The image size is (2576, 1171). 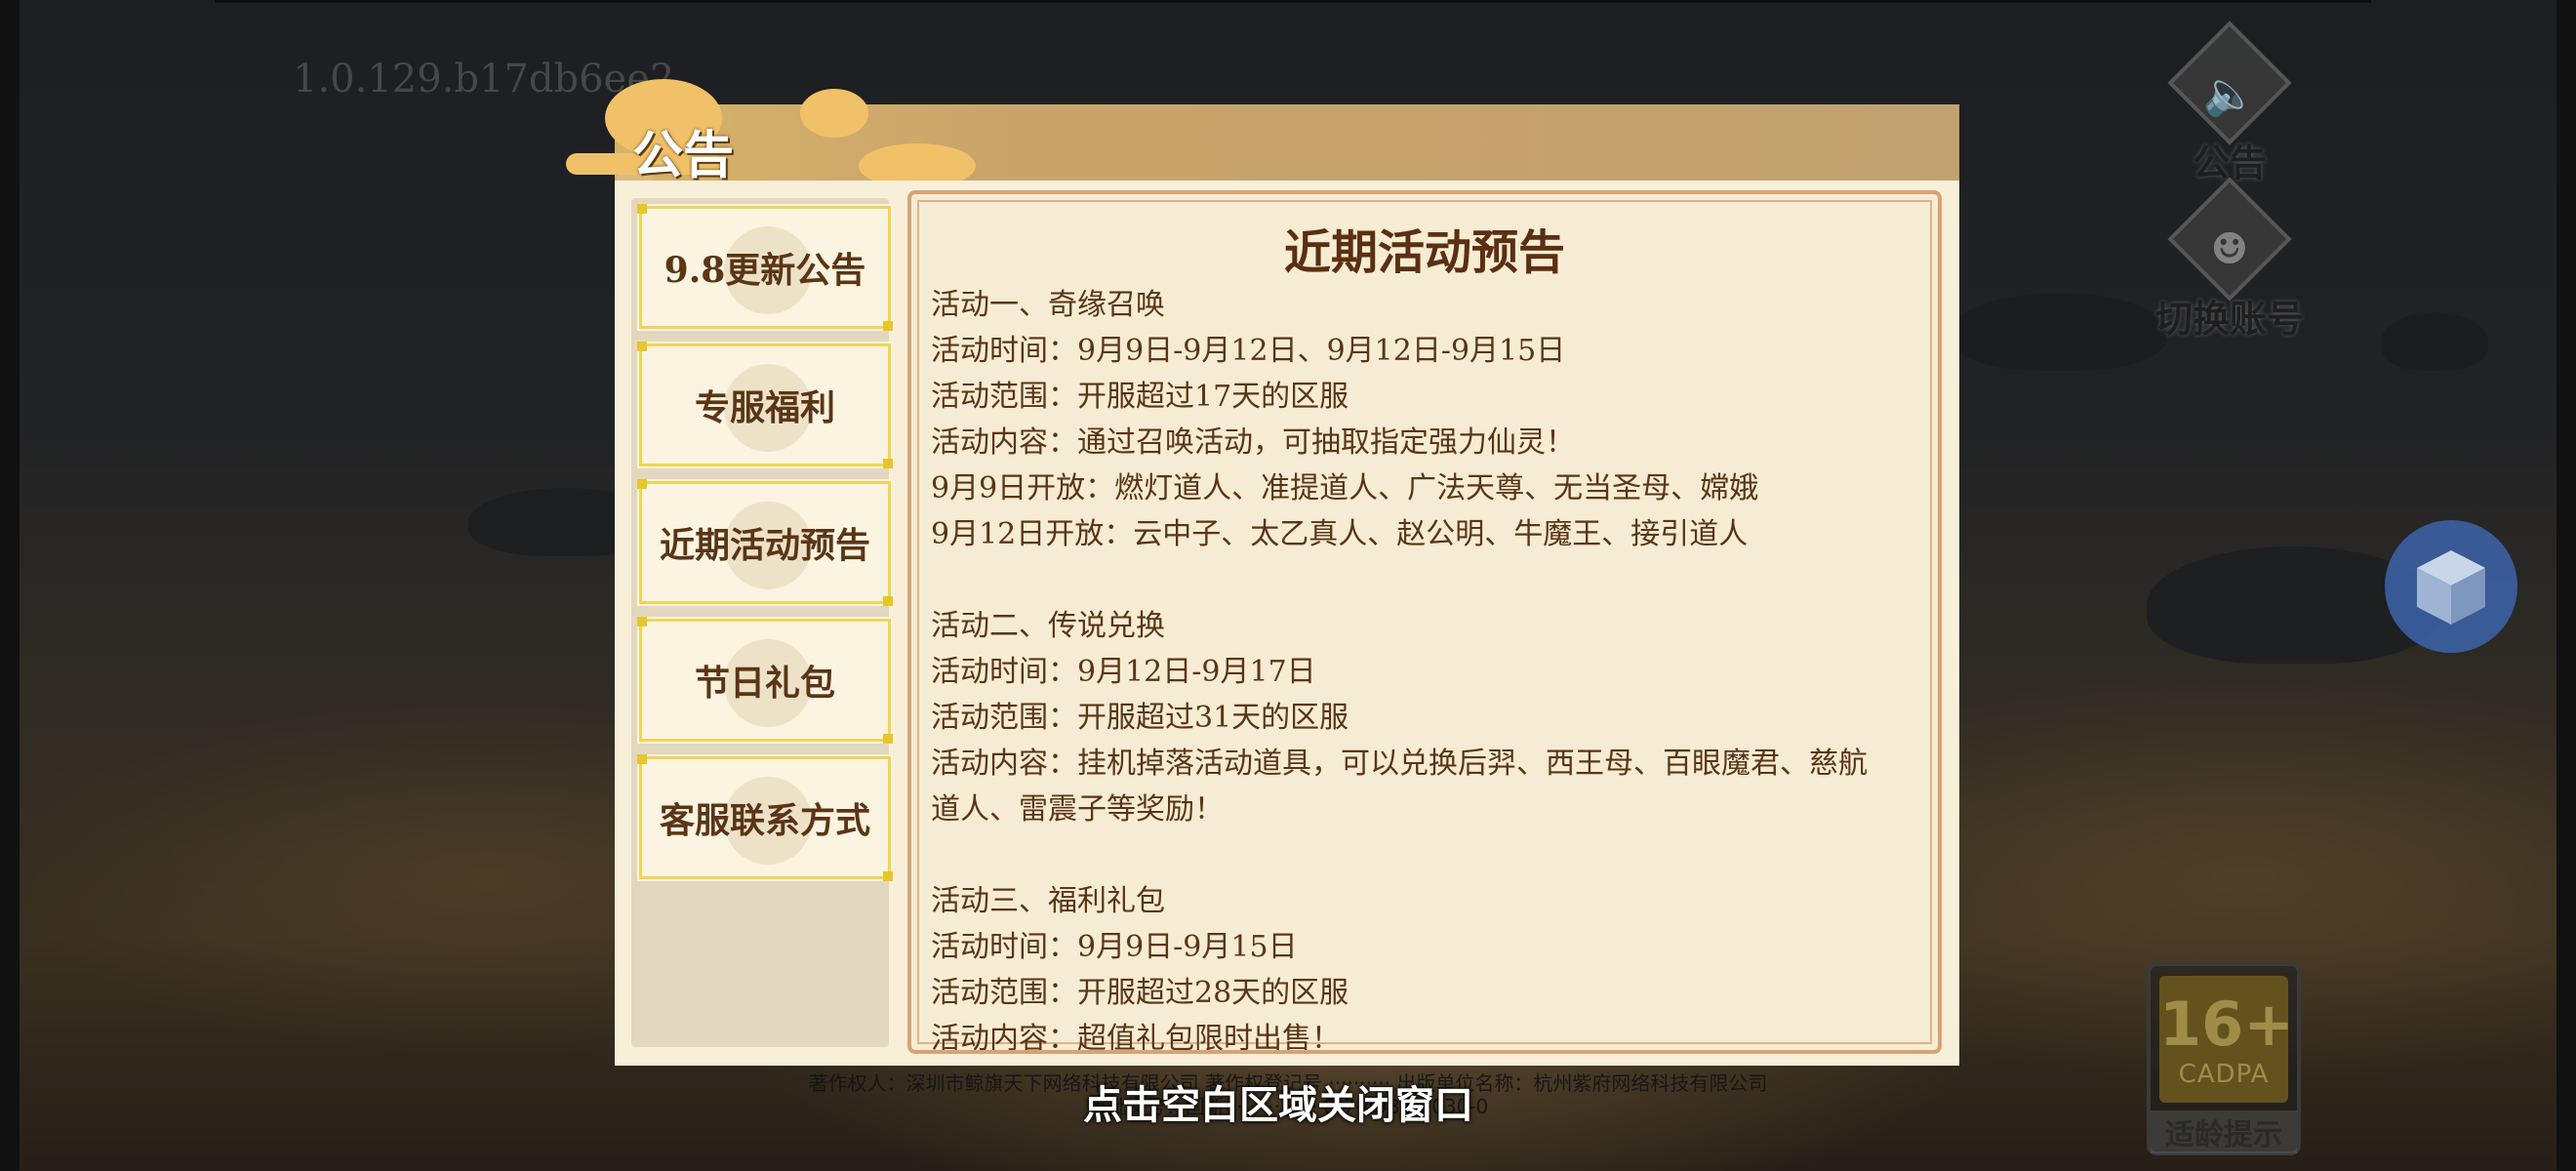 What do you see at coordinates (1077, 809) in the screenshot?
I see `content-line: 道人、雷震子等奖励！` at bounding box center [1077, 809].